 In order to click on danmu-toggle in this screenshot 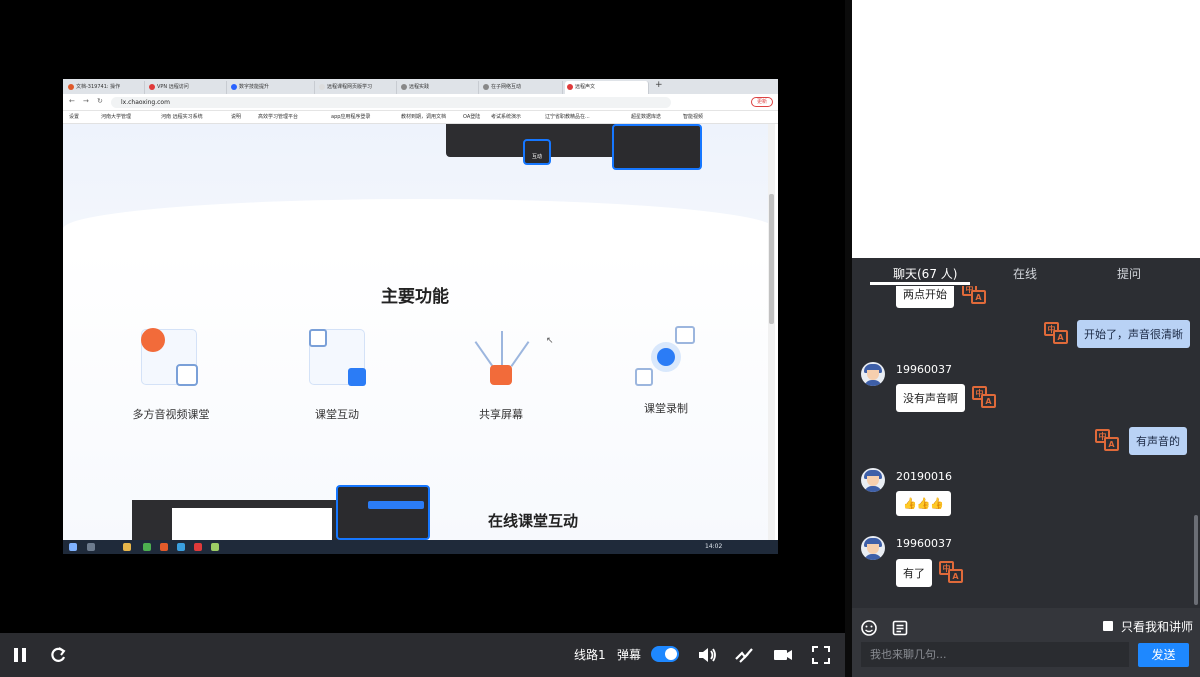, I will do `click(665, 654)`.